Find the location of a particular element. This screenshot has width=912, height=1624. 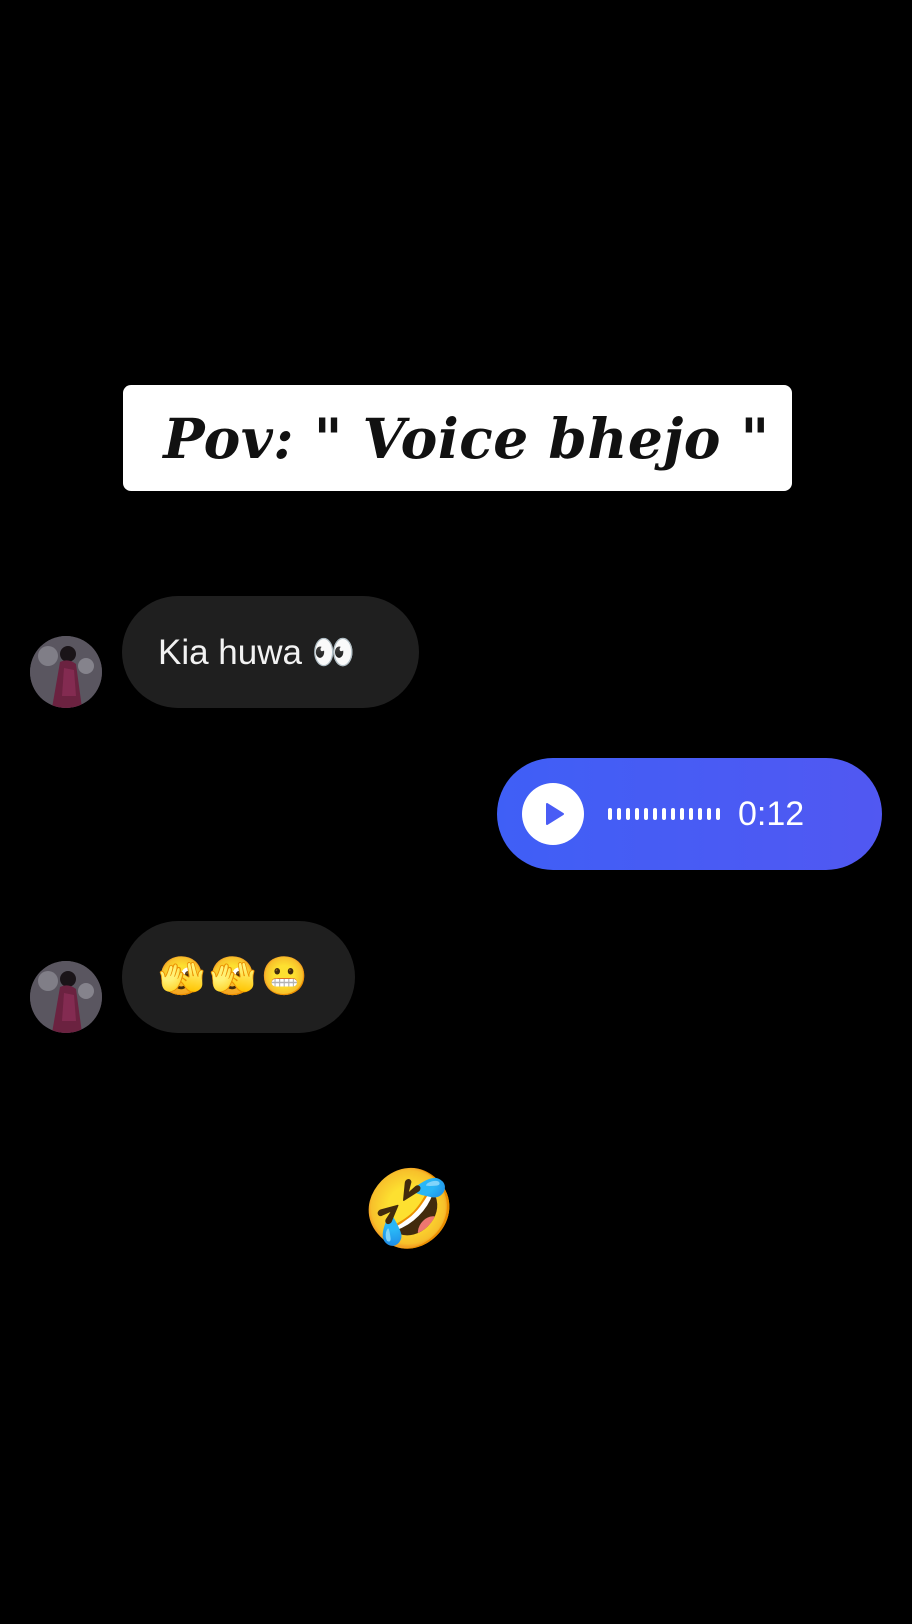

play-icon is located at coordinates (555, 814).